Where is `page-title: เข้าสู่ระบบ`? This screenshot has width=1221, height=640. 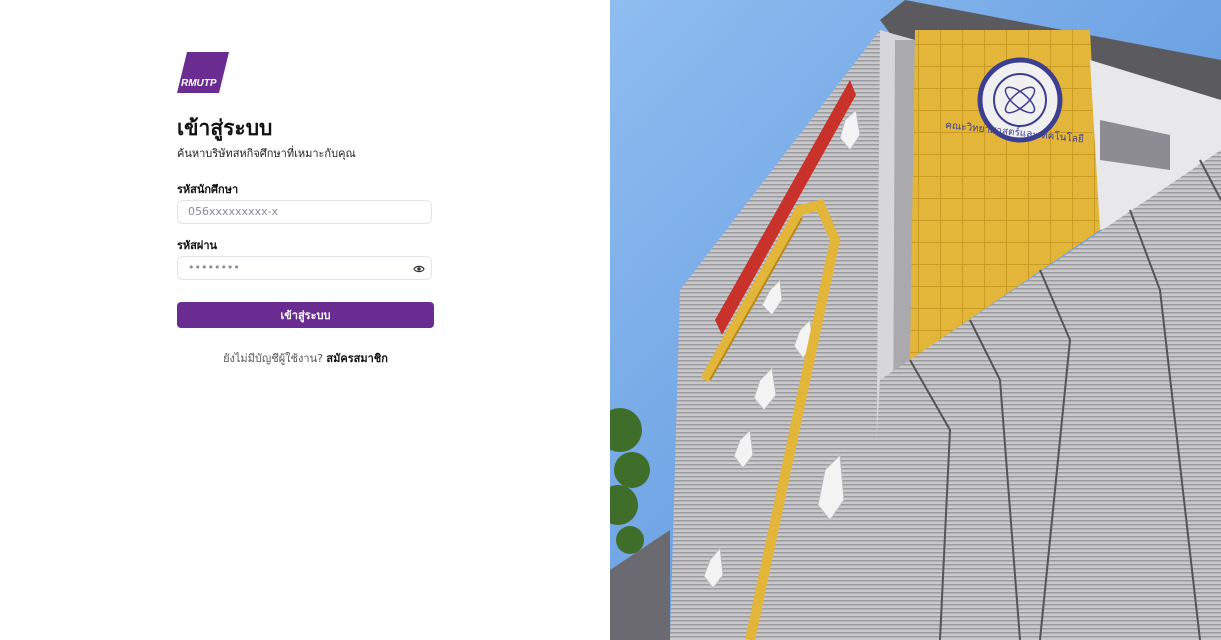
page-title: เข้าสู่ระบบ is located at coordinates (225, 128).